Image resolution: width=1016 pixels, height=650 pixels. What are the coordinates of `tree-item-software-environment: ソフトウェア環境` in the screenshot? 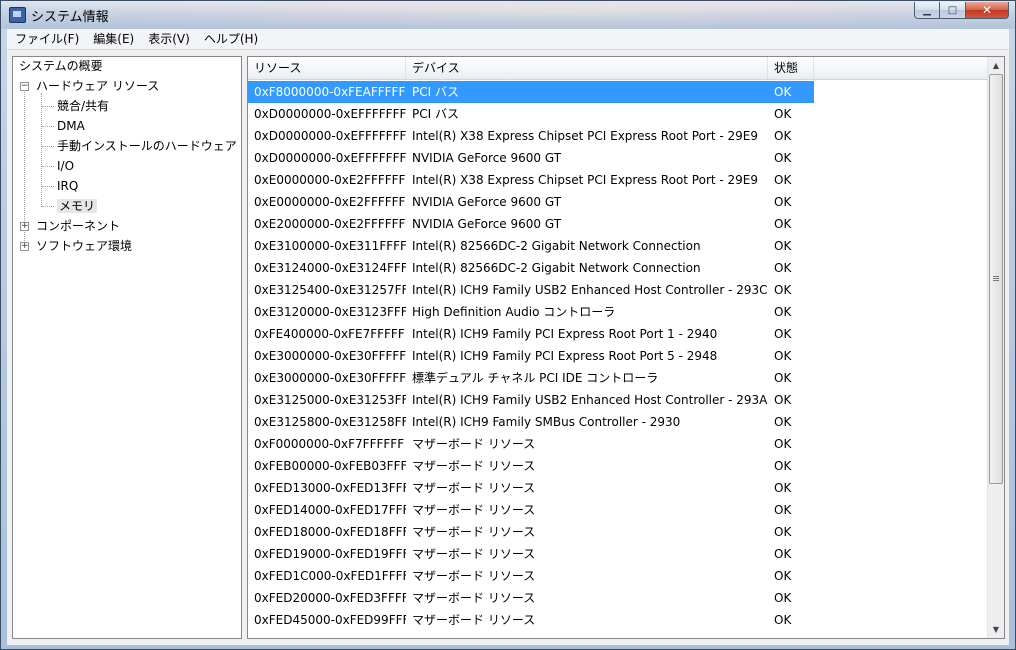 It's located at (84, 246).